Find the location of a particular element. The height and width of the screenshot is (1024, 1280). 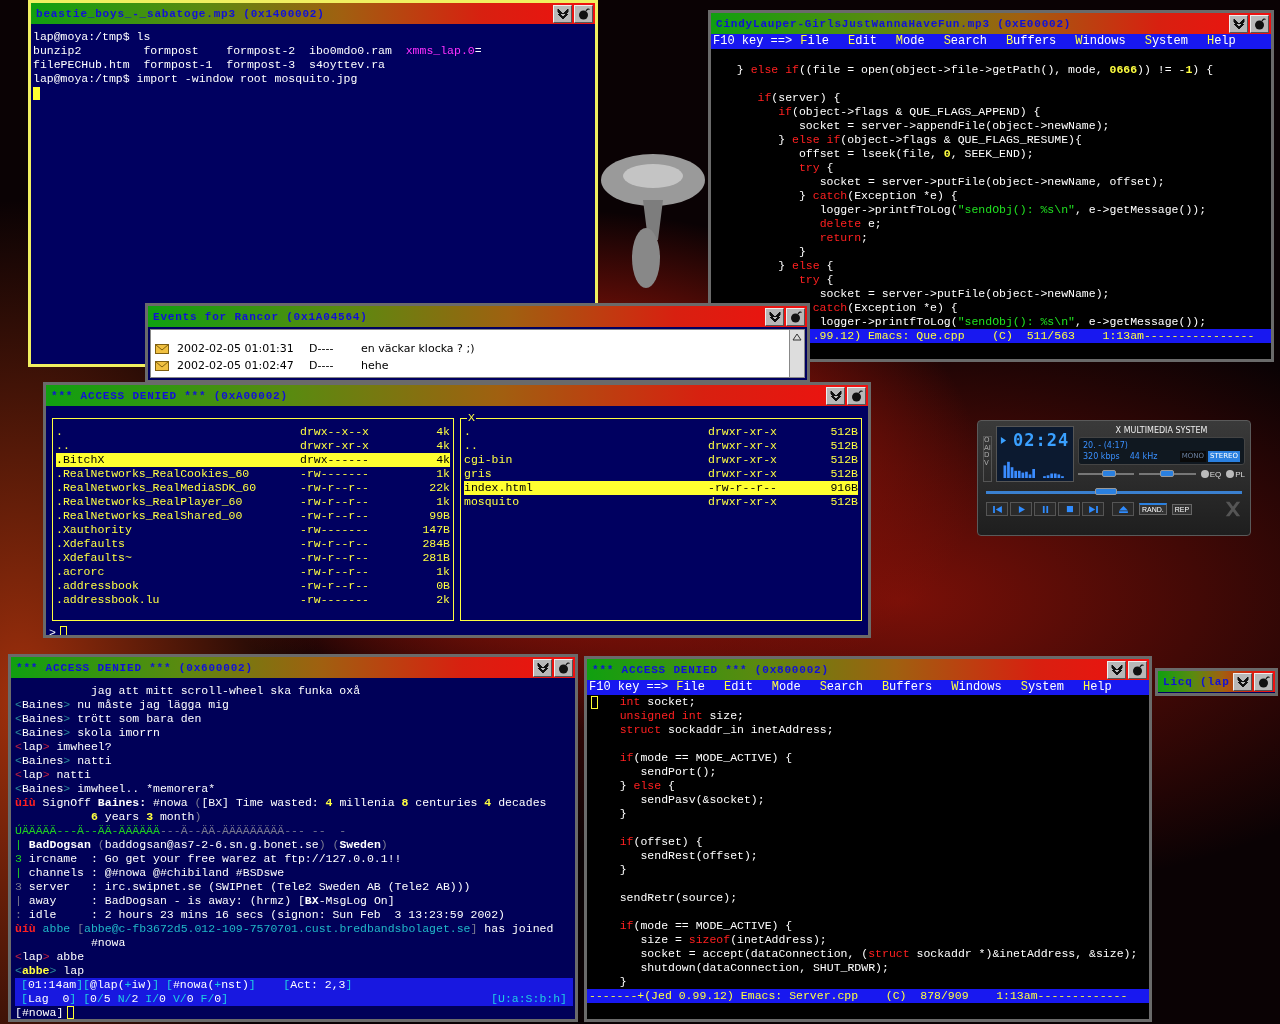

file-name: .. is located at coordinates (63, 446).